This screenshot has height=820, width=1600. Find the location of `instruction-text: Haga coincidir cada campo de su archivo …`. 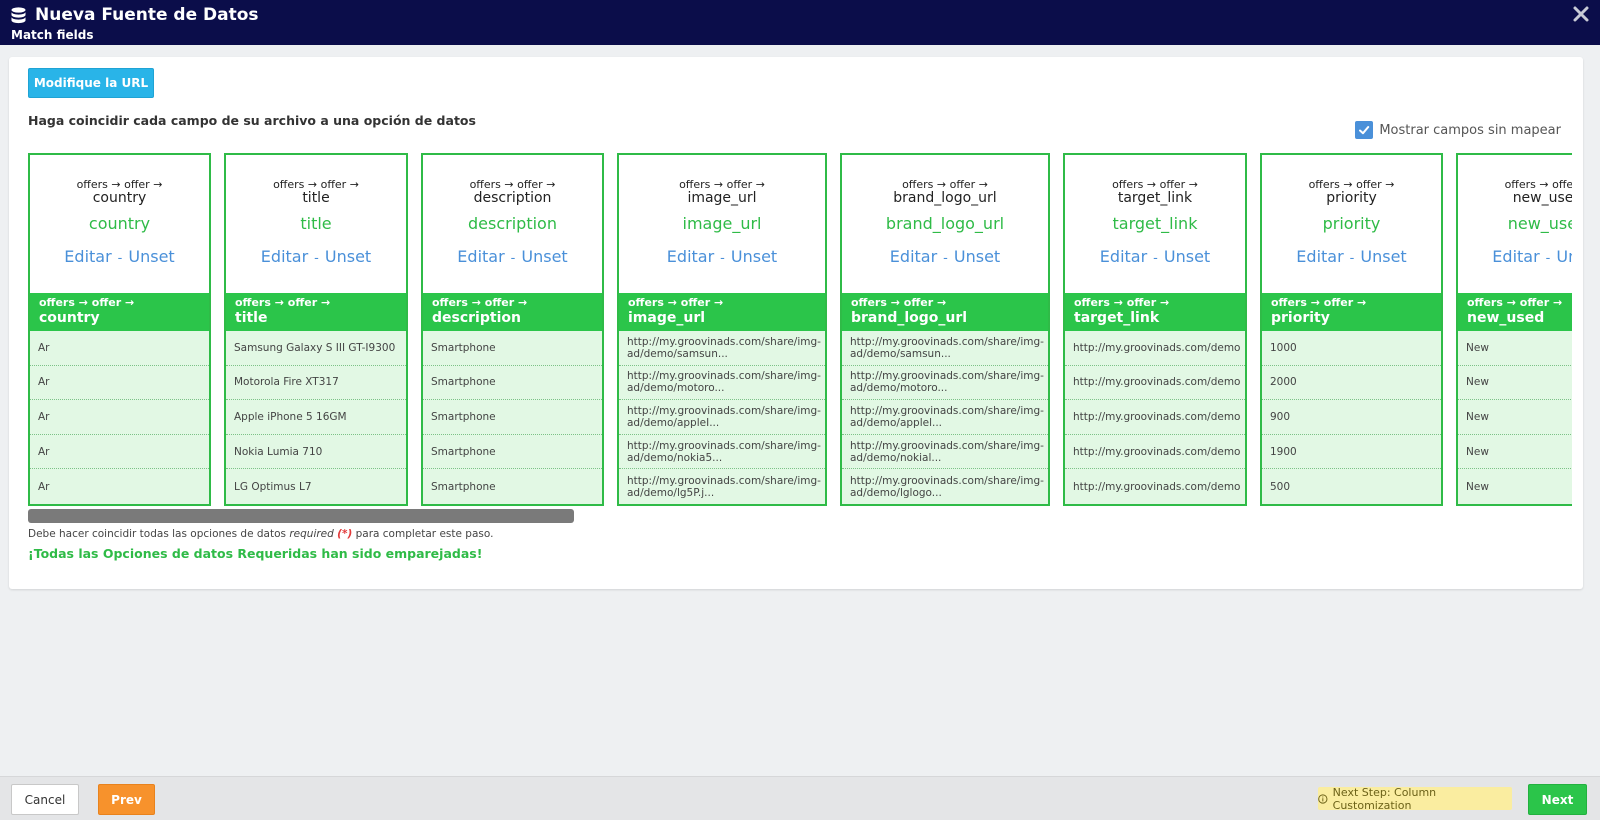

instruction-text: Haga coincidir cada campo de su archivo … is located at coordinates (252, 120).